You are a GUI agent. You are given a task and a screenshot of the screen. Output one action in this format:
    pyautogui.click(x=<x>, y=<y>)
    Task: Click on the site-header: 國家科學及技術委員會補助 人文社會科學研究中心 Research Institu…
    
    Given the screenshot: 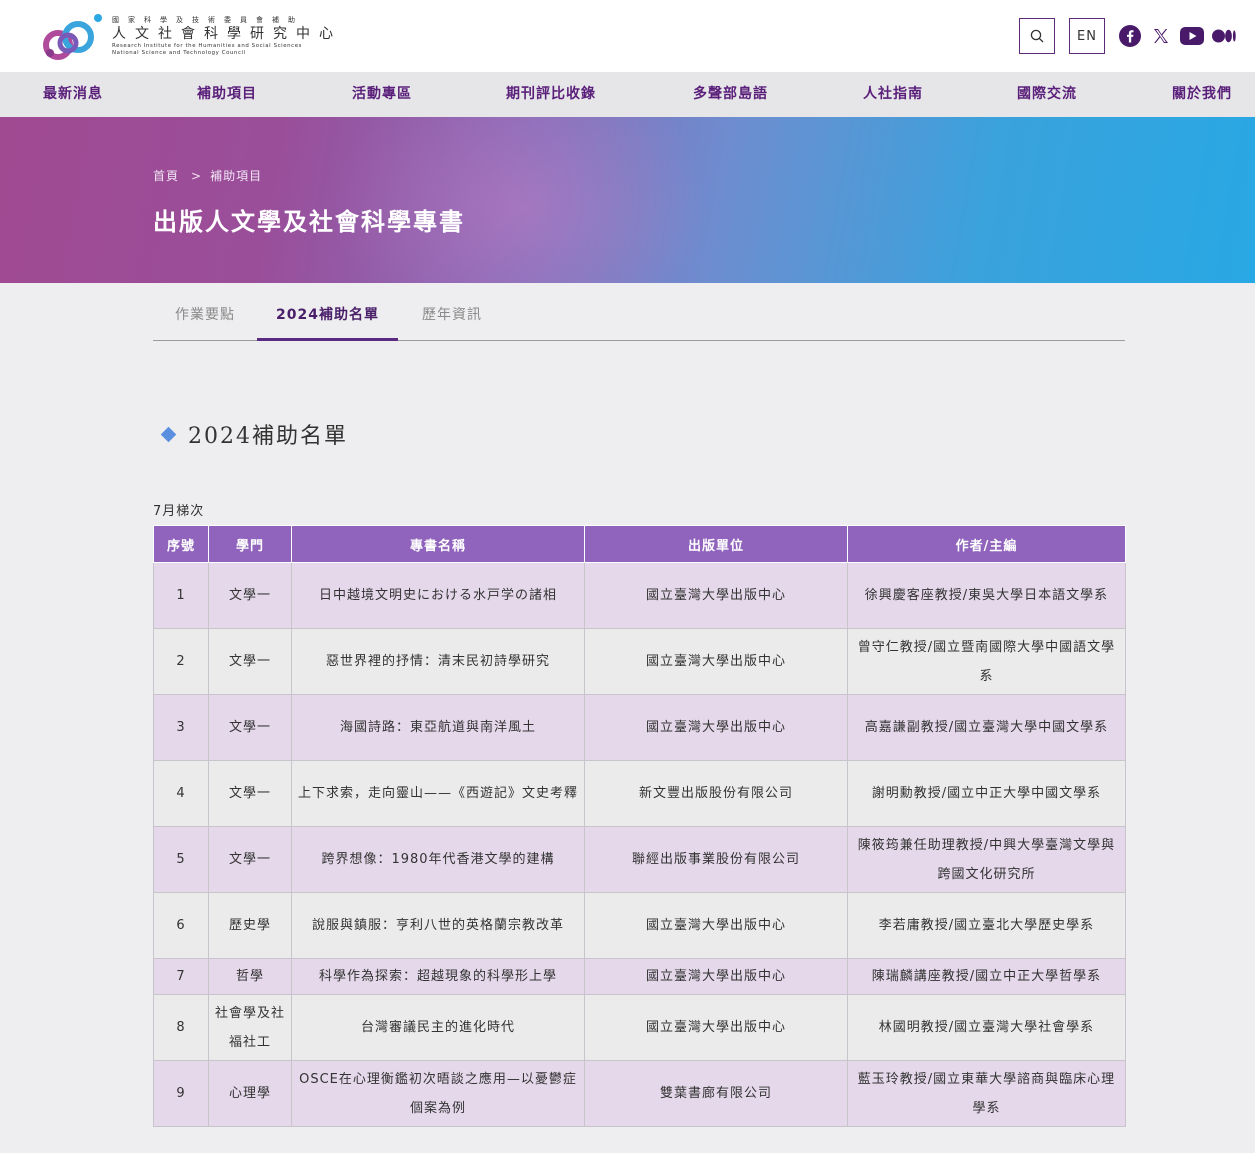 What is the action you would take?
    pyautogui.click(x=627, y=36)
    